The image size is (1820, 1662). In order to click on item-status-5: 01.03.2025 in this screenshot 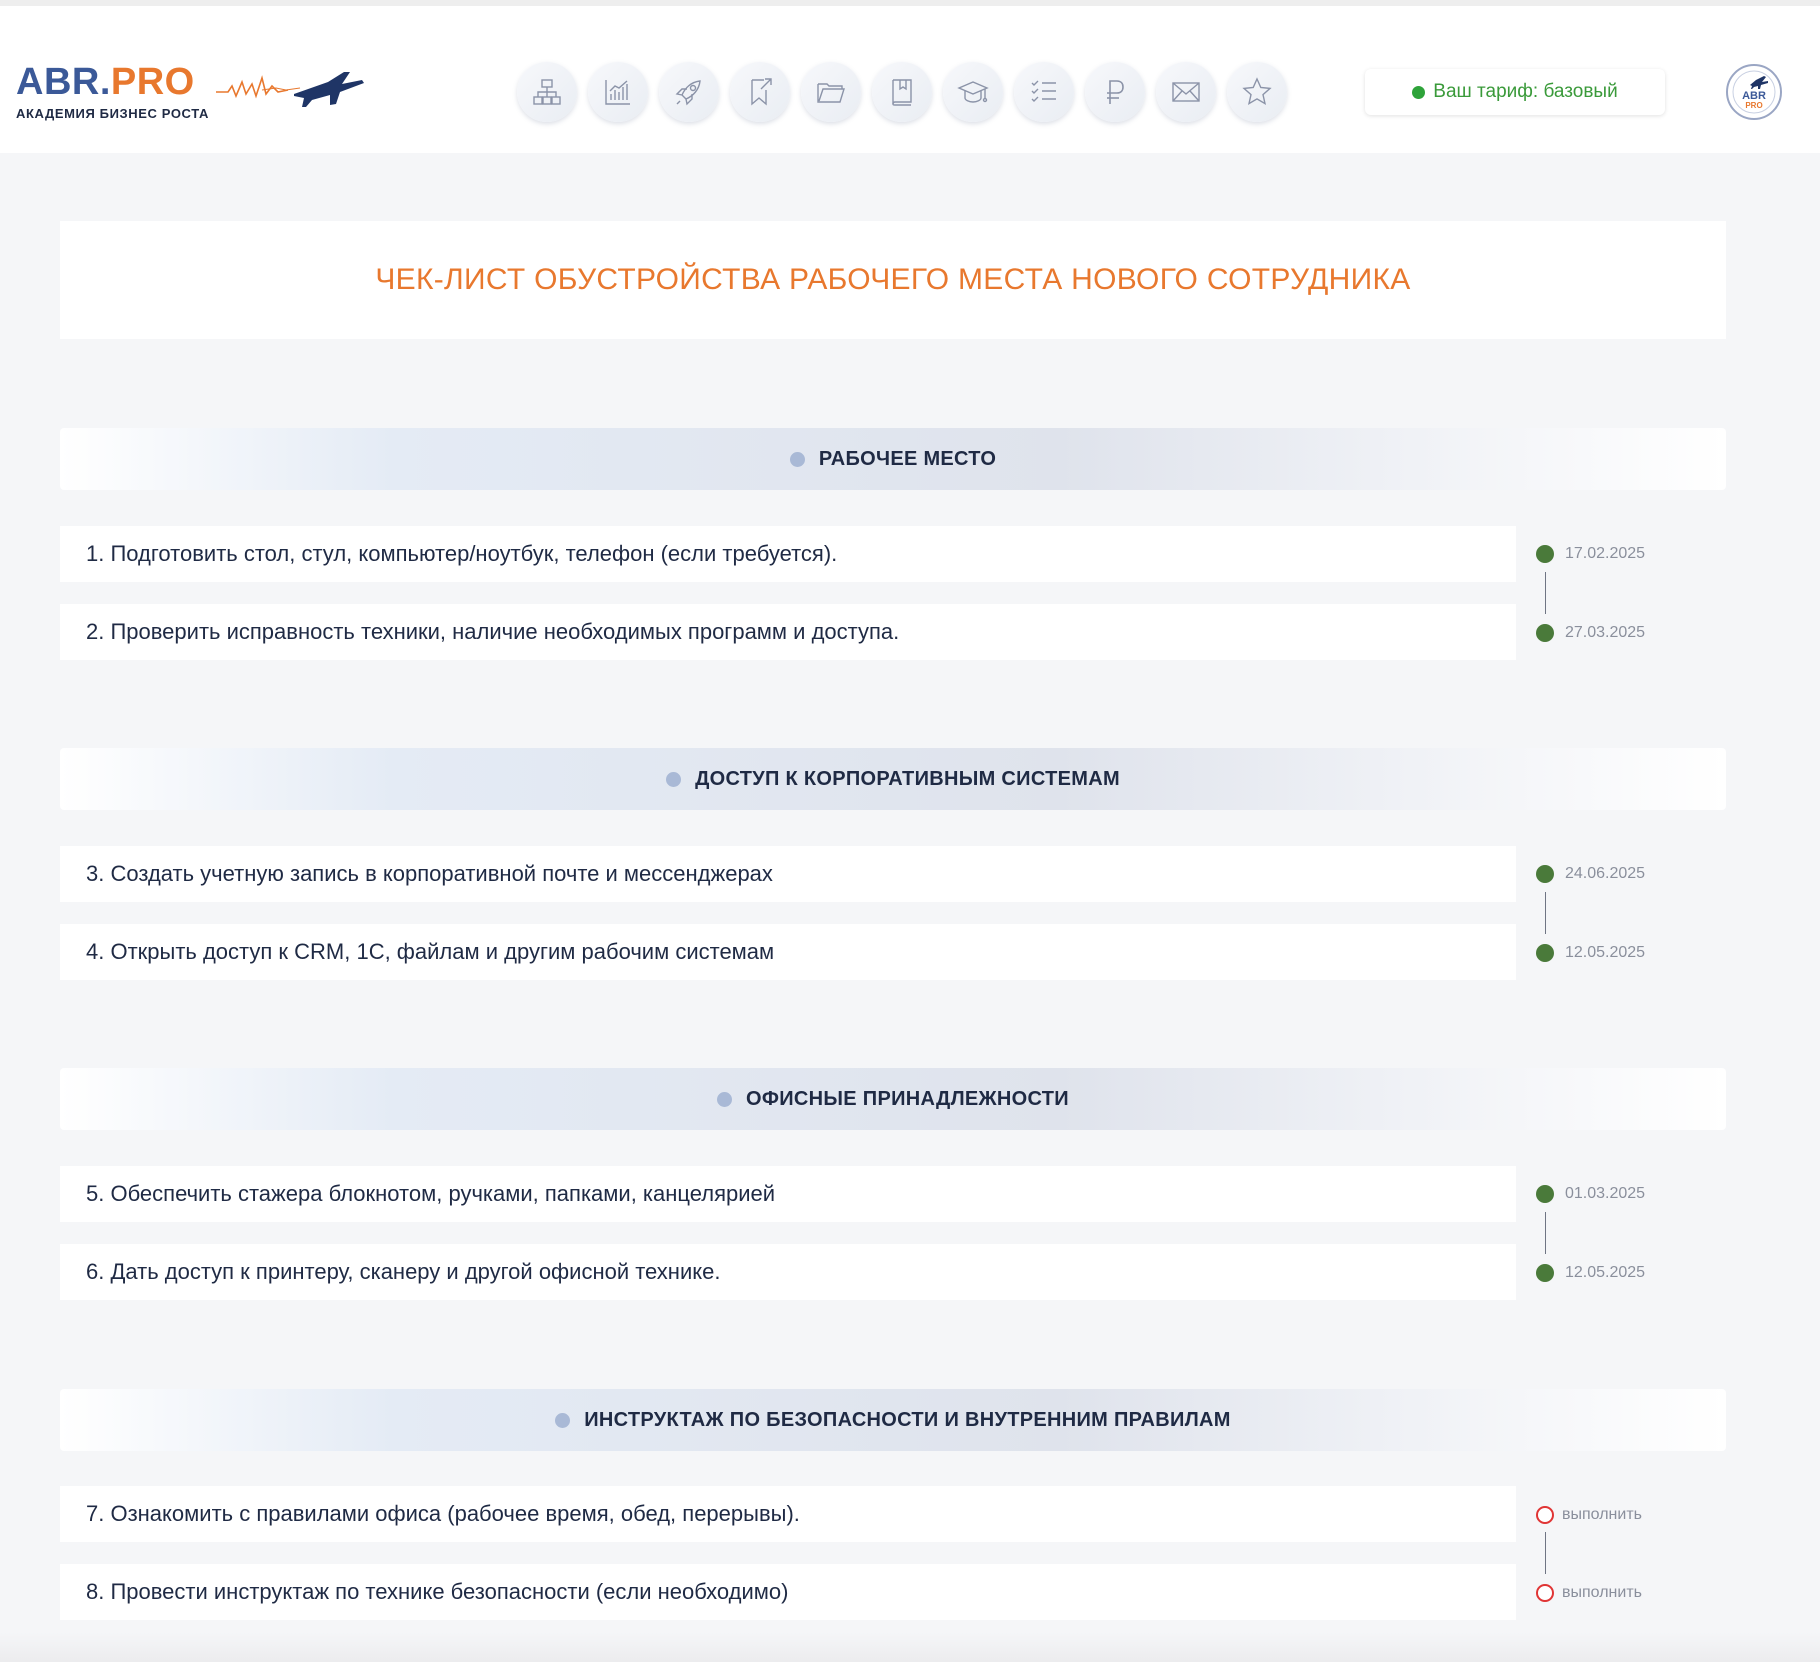, I will do `click(1590, 1194)`.